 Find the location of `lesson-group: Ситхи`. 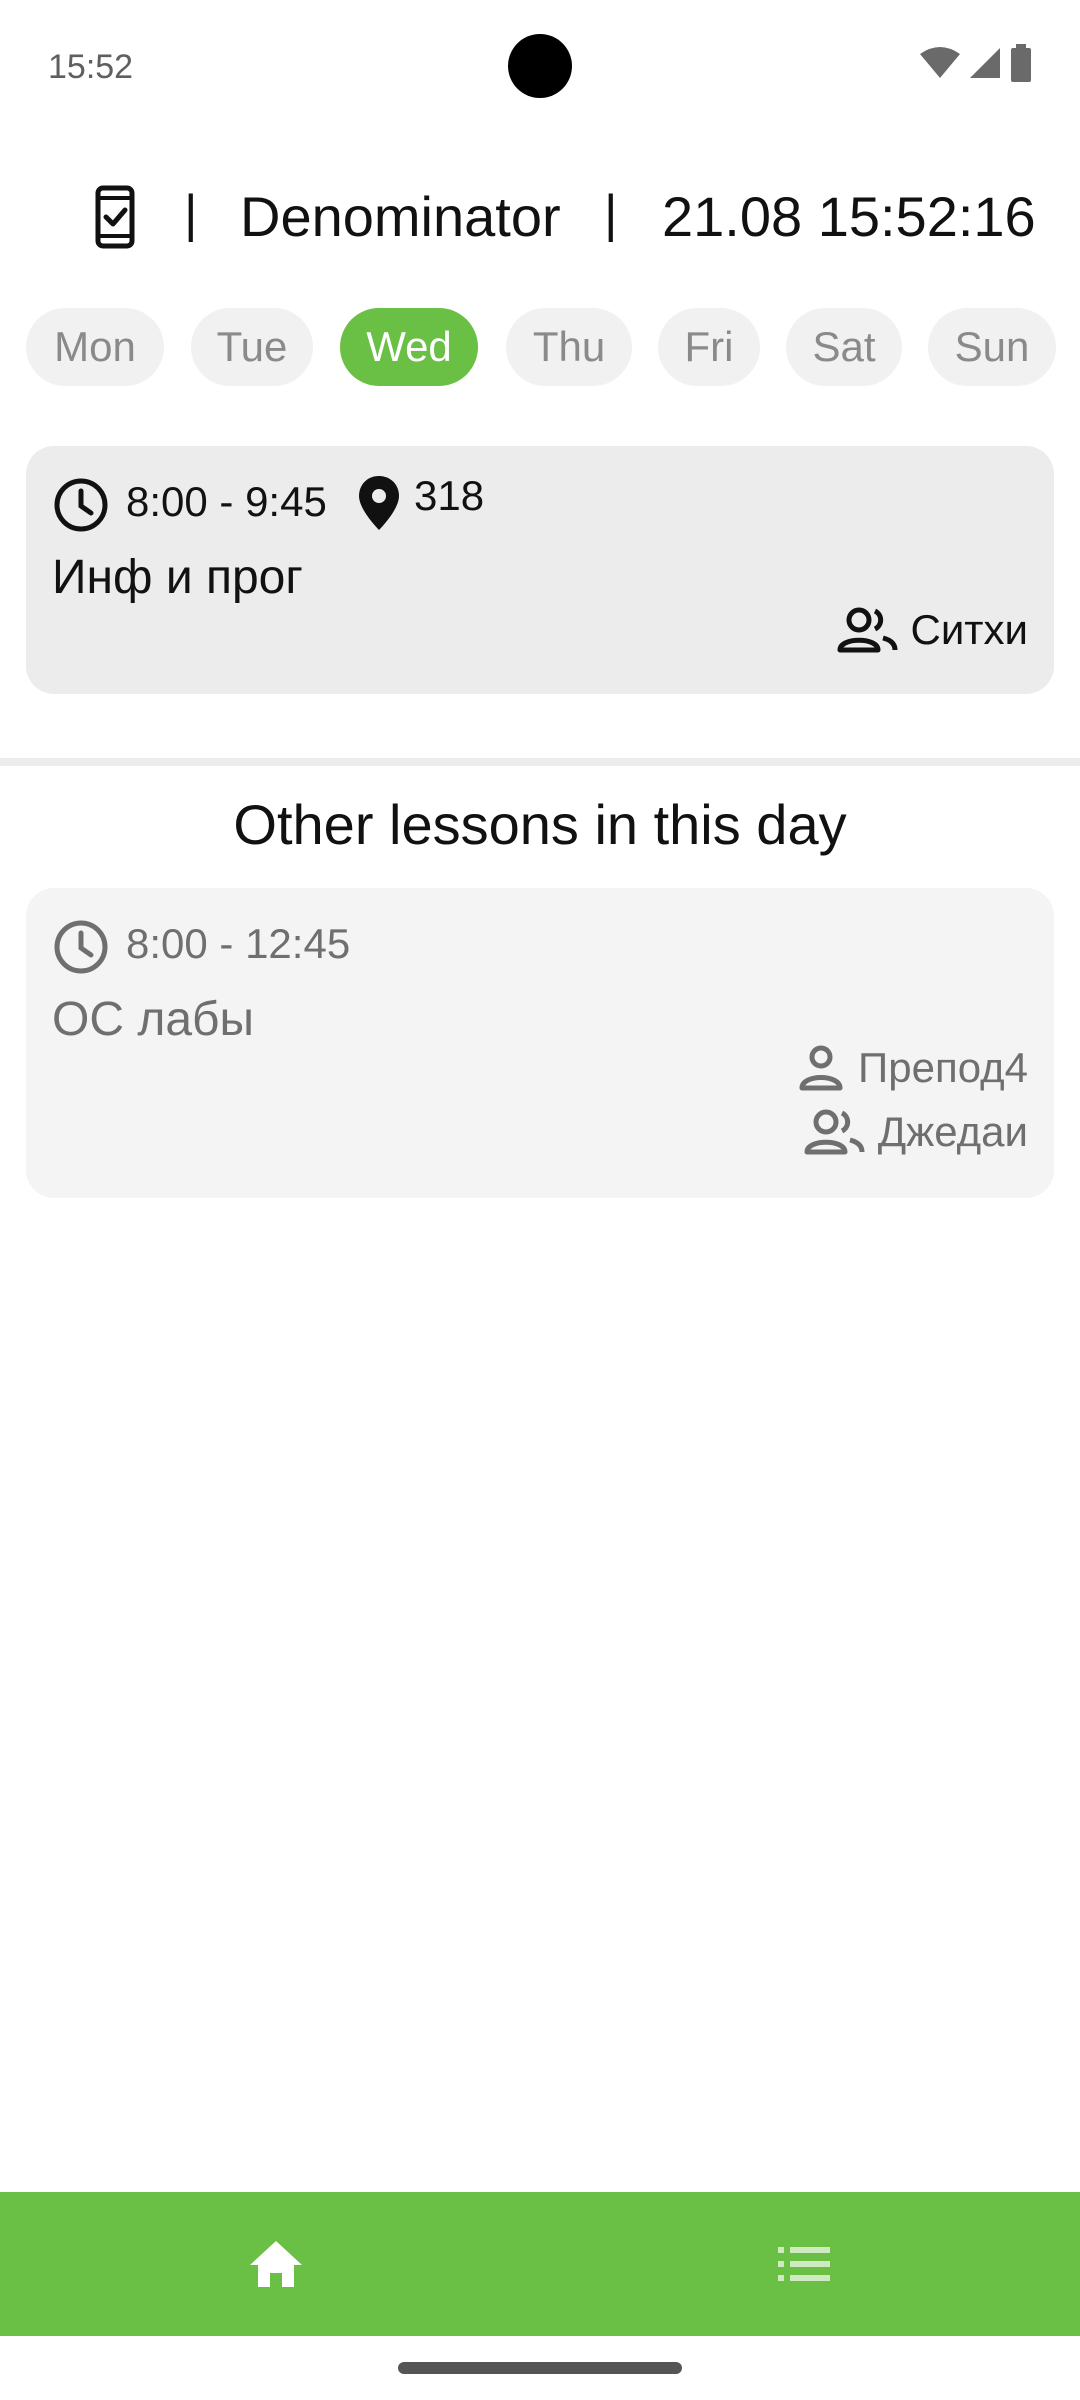

lesson-group: Ситхи is located at coordinates (933, 630).